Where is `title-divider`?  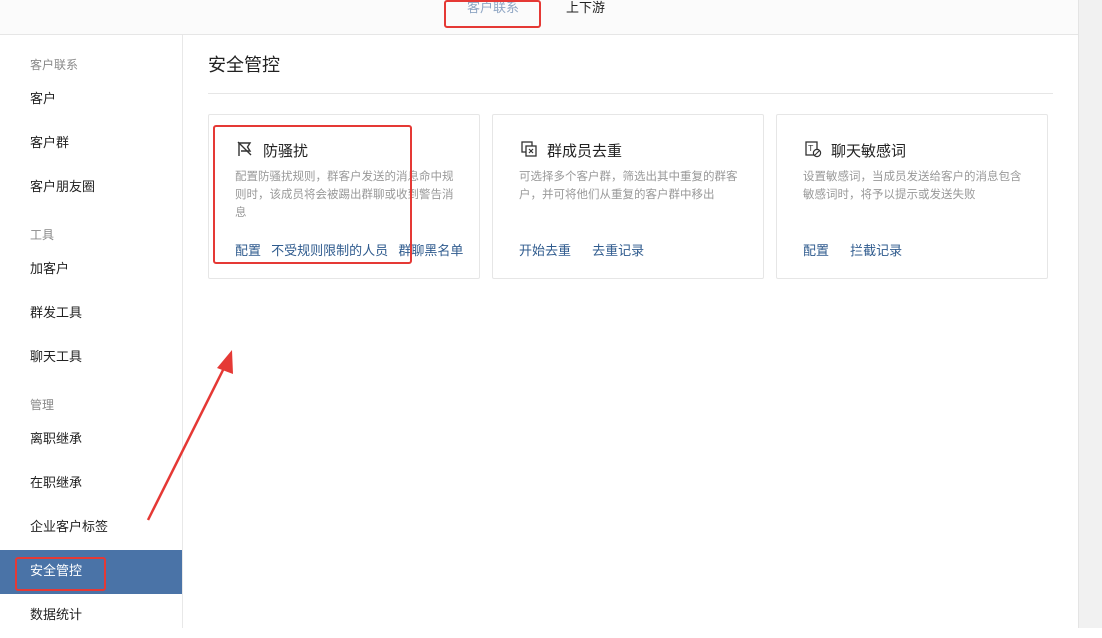 title-divider is located at coordinates (630, 93).